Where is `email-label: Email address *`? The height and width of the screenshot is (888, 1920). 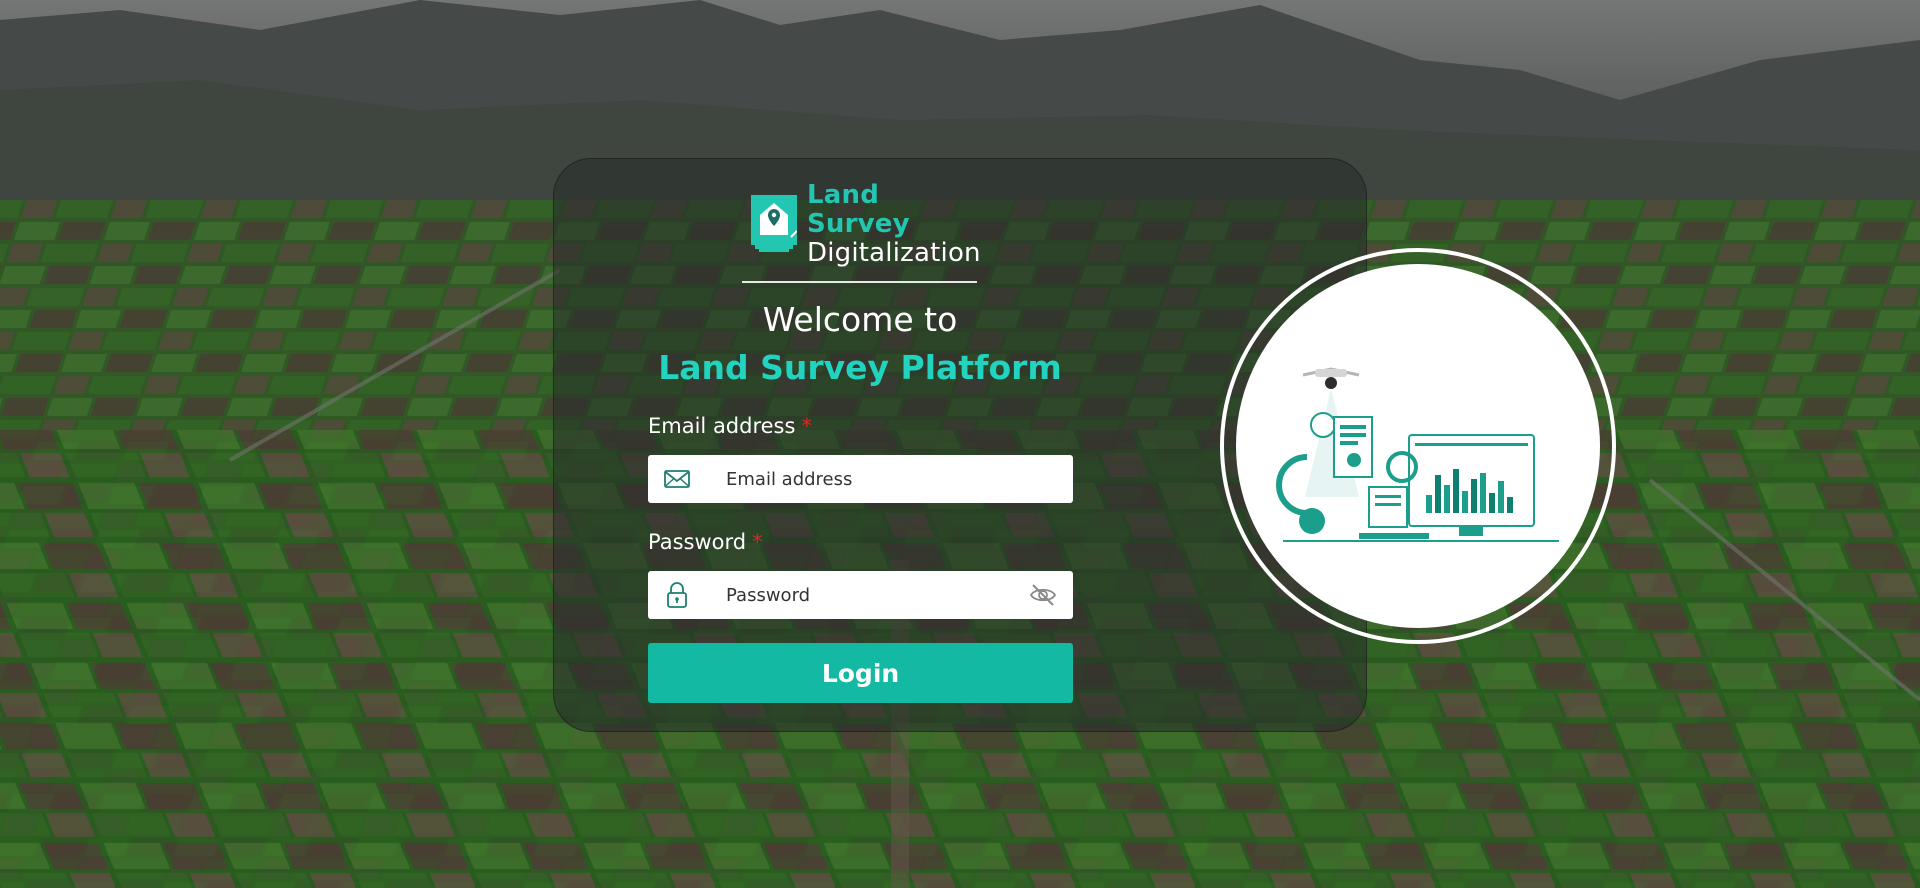
email-label: Email address * is located at coordinates (730, 426).